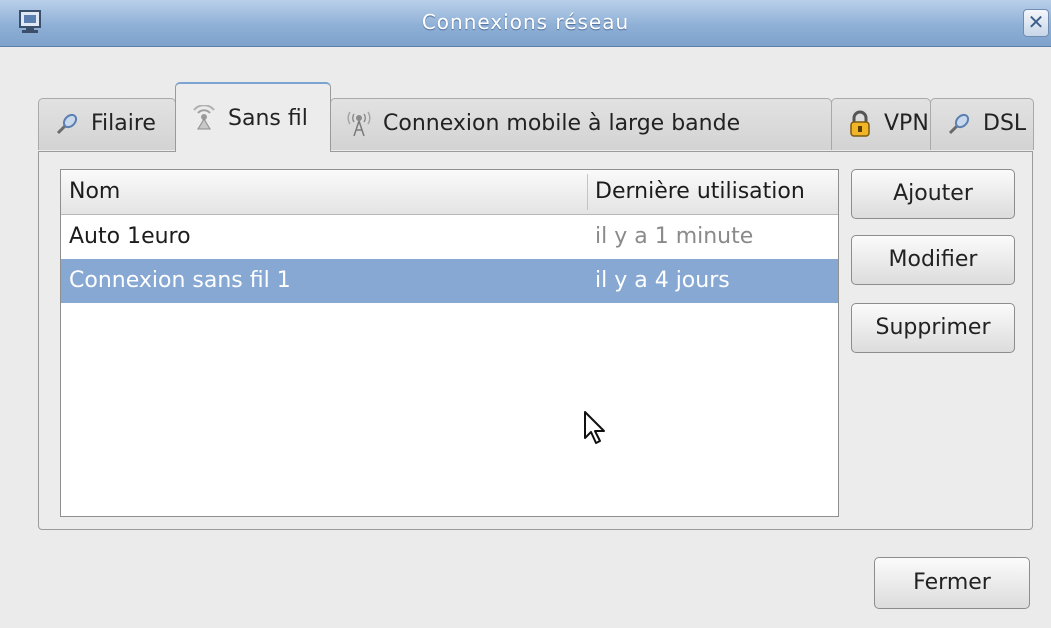 The width and height of the screenshot is (1051, 628). I want to click on edit-button: Modifier, so click(933, 260).